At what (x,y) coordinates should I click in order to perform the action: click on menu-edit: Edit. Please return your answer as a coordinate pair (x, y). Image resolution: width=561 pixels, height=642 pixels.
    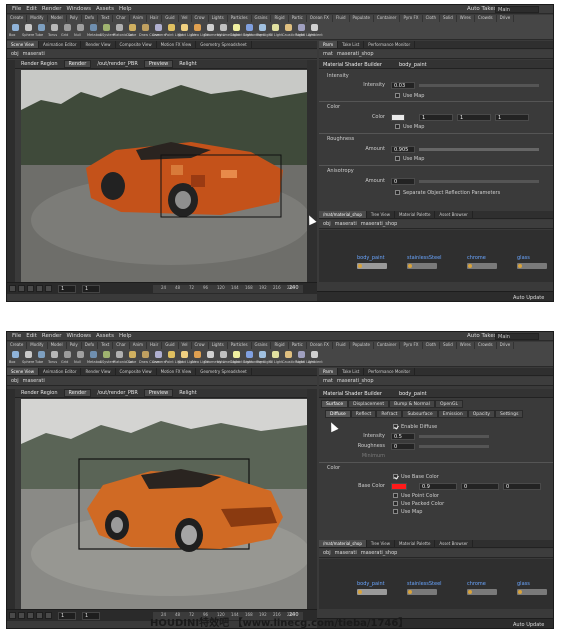
    Looking at the image, I should click on (31, 336).